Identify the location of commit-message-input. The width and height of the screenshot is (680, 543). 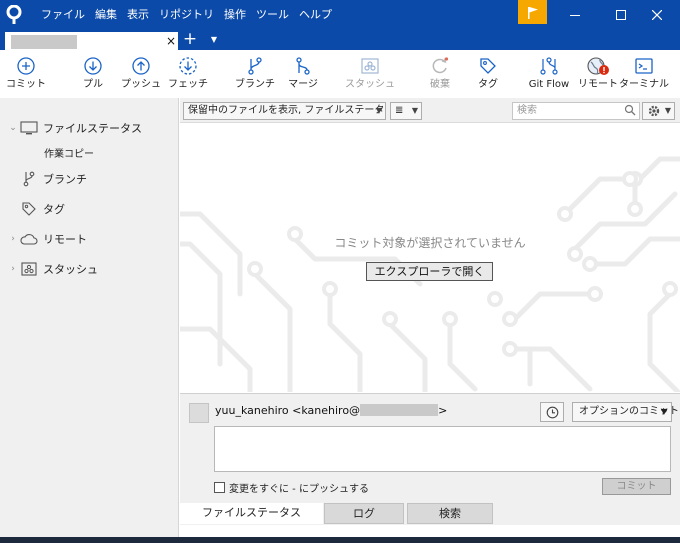
(442, 449).